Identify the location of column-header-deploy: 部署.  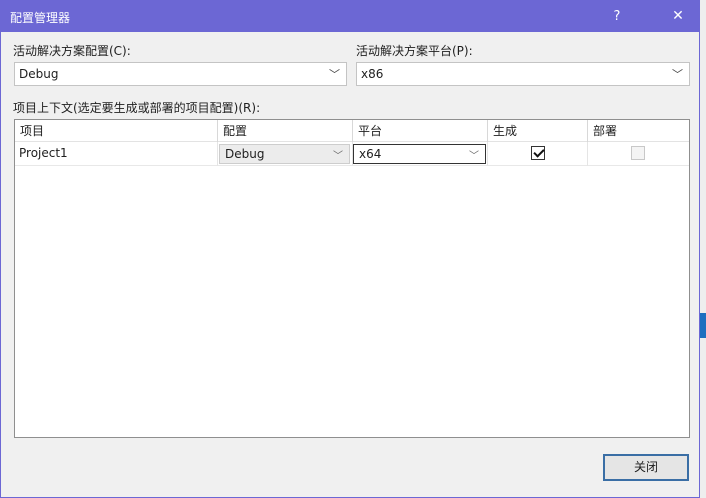
(605, 131).